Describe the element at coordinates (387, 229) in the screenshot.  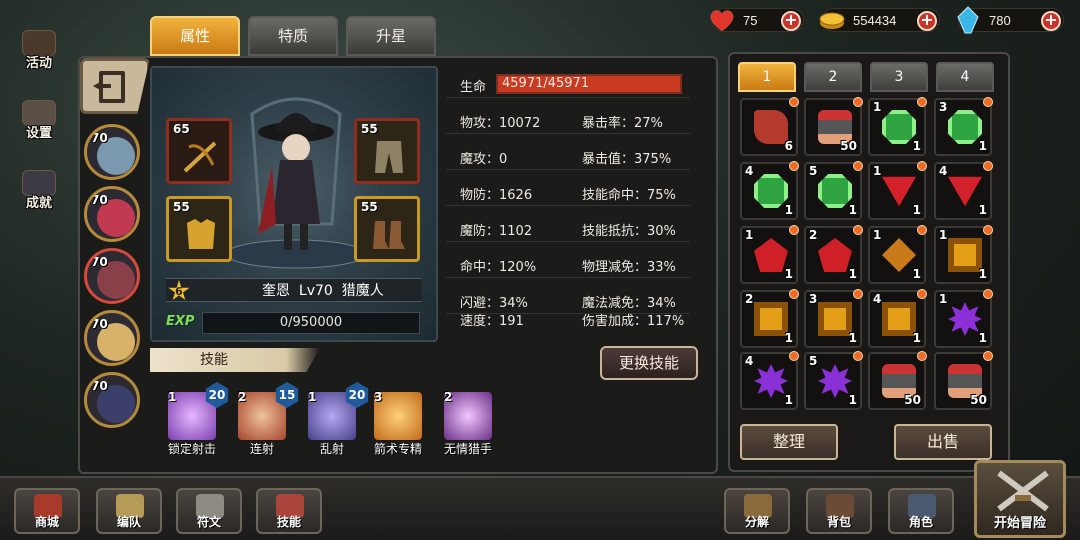
I see `equip-slot-boots: 55` at that location.